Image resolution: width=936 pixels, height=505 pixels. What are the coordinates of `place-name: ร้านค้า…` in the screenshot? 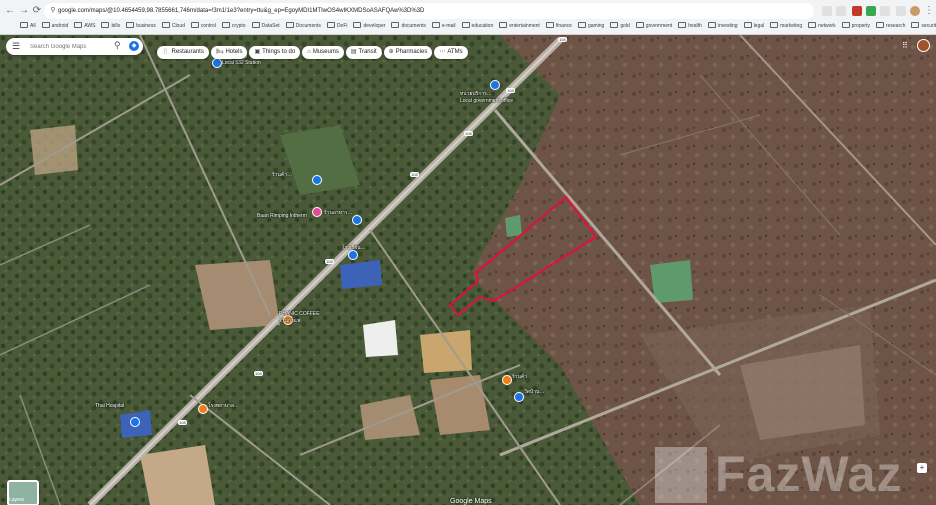 It's located at (282, 175).